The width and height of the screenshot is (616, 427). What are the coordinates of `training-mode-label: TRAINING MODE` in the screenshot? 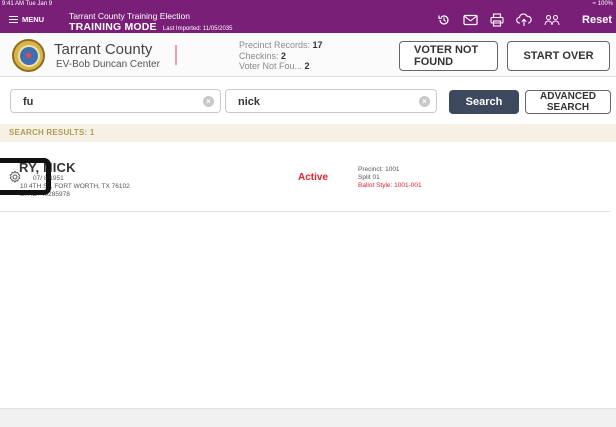 It's located at (113, 27).